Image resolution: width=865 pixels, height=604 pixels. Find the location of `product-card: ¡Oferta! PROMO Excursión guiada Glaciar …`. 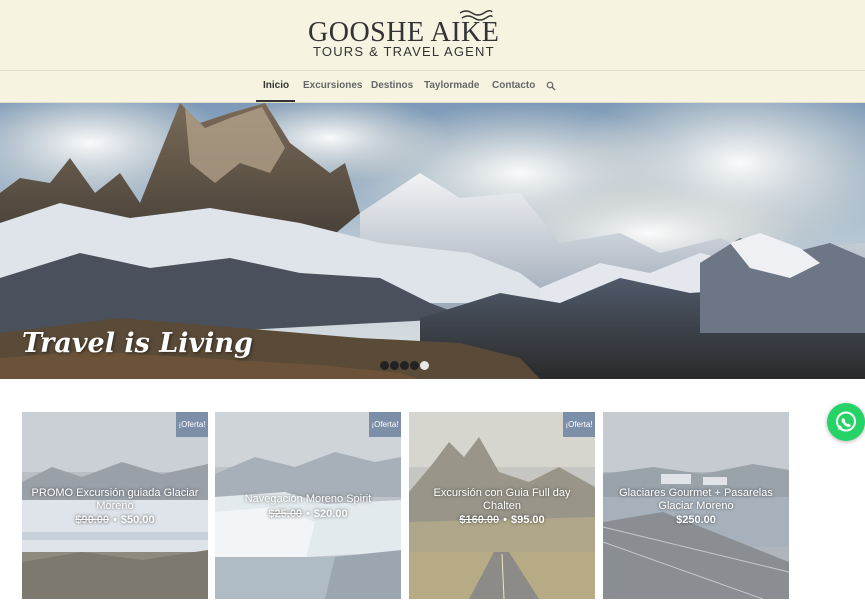

product-card: ¡Oferta! PROMO Excursión guiada Glaciar … is located at coordinates (115, 505).